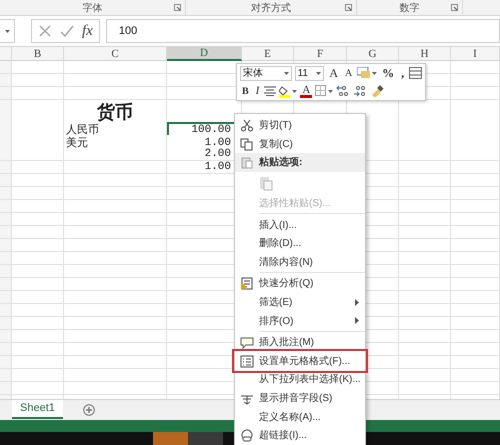 This screenshot has width=500, height=445. What do you see at coordinates (92, 8) in the screenshot?
I see `group-label: 字体` at bounding box center [92, 8].